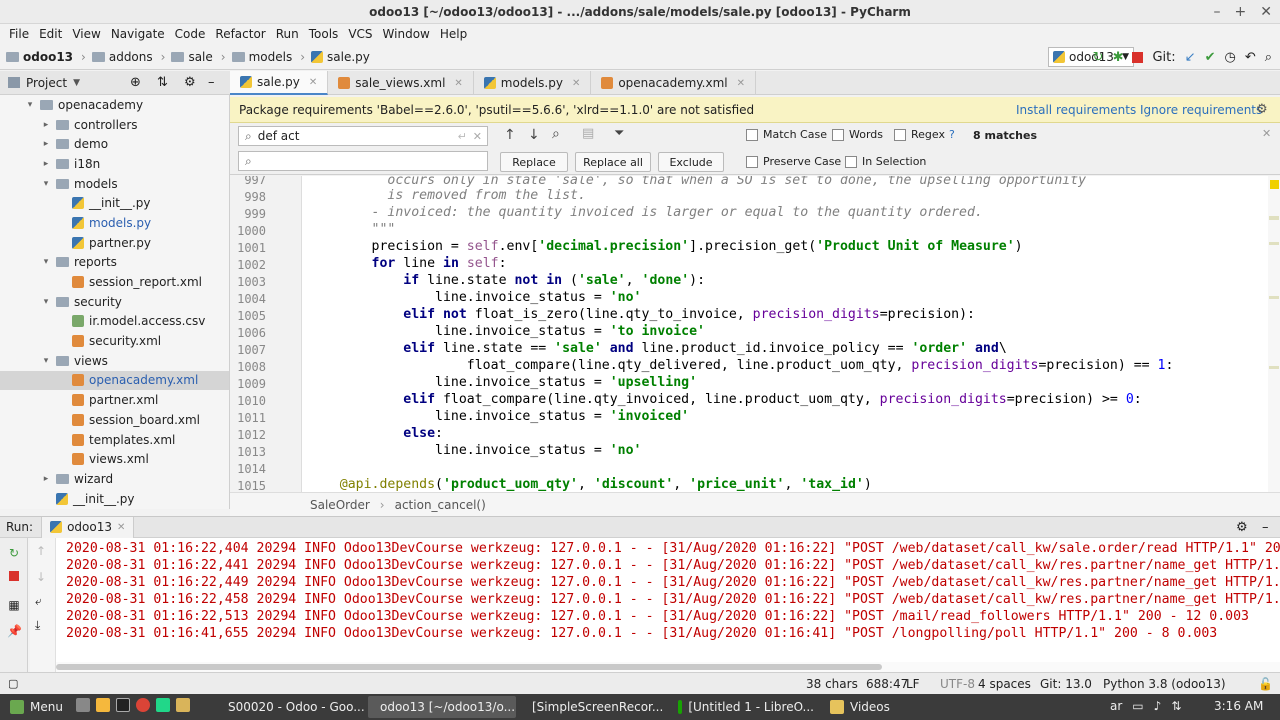  I want to click on tree-item: models.py, so click(114, 223).